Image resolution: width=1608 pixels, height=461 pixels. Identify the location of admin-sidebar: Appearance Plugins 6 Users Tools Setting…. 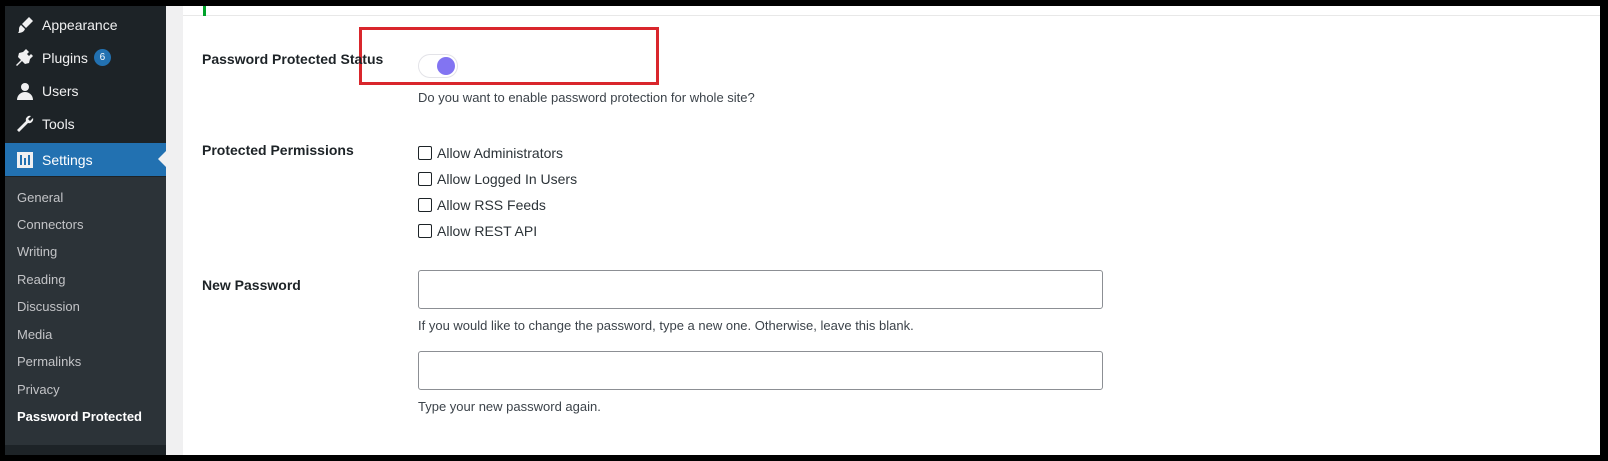
(85, 230).